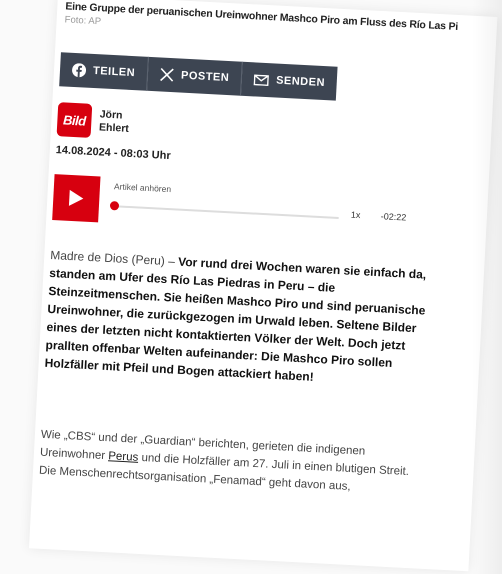 The height and width of the screenshot is (574, 502). Describe the element at coordinates (74, 120) in the screenshot. I see `bild-logo: Bild` at that location.